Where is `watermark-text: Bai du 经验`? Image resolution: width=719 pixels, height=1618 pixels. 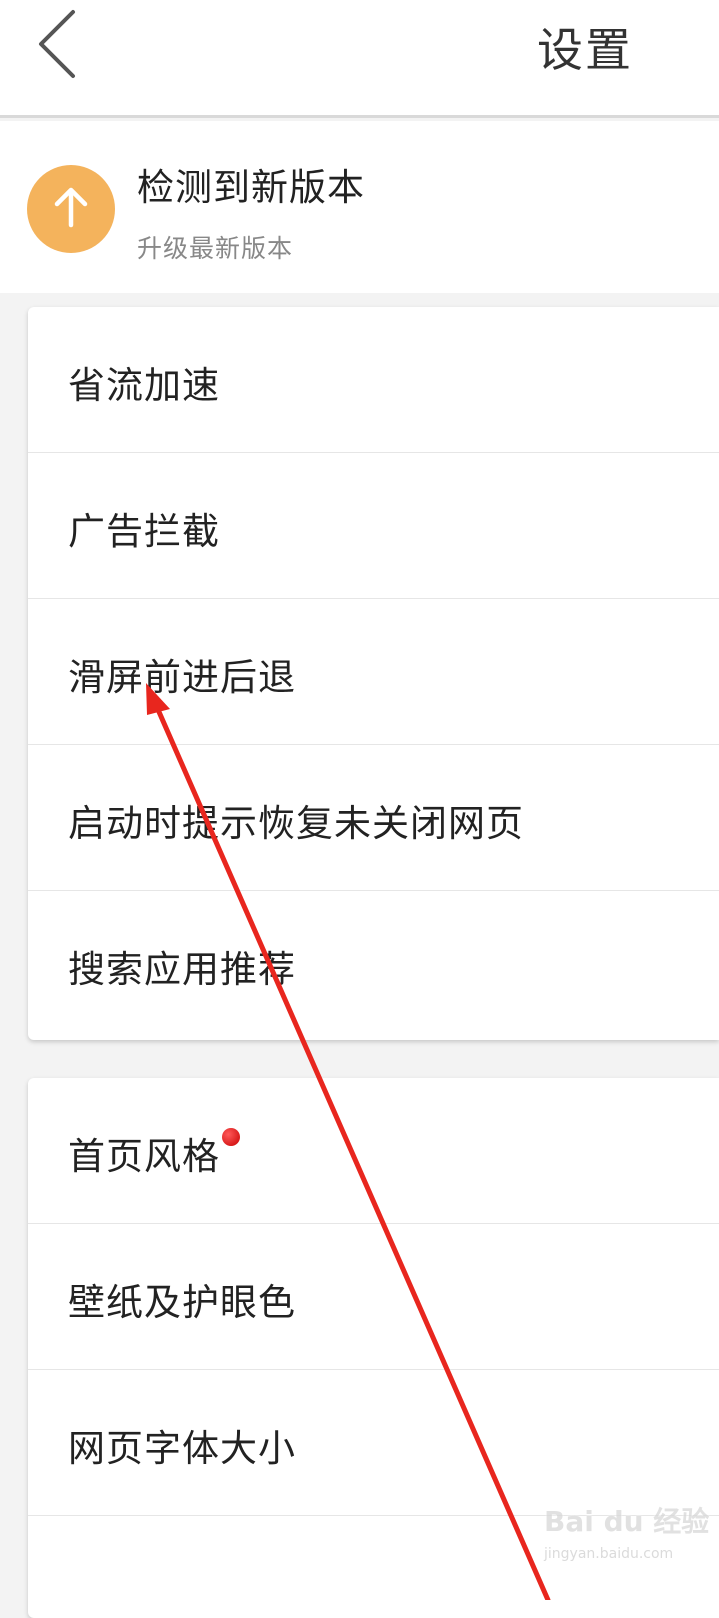 watermark-text: Bai du 经验 is located at coordinates (627, 1521).